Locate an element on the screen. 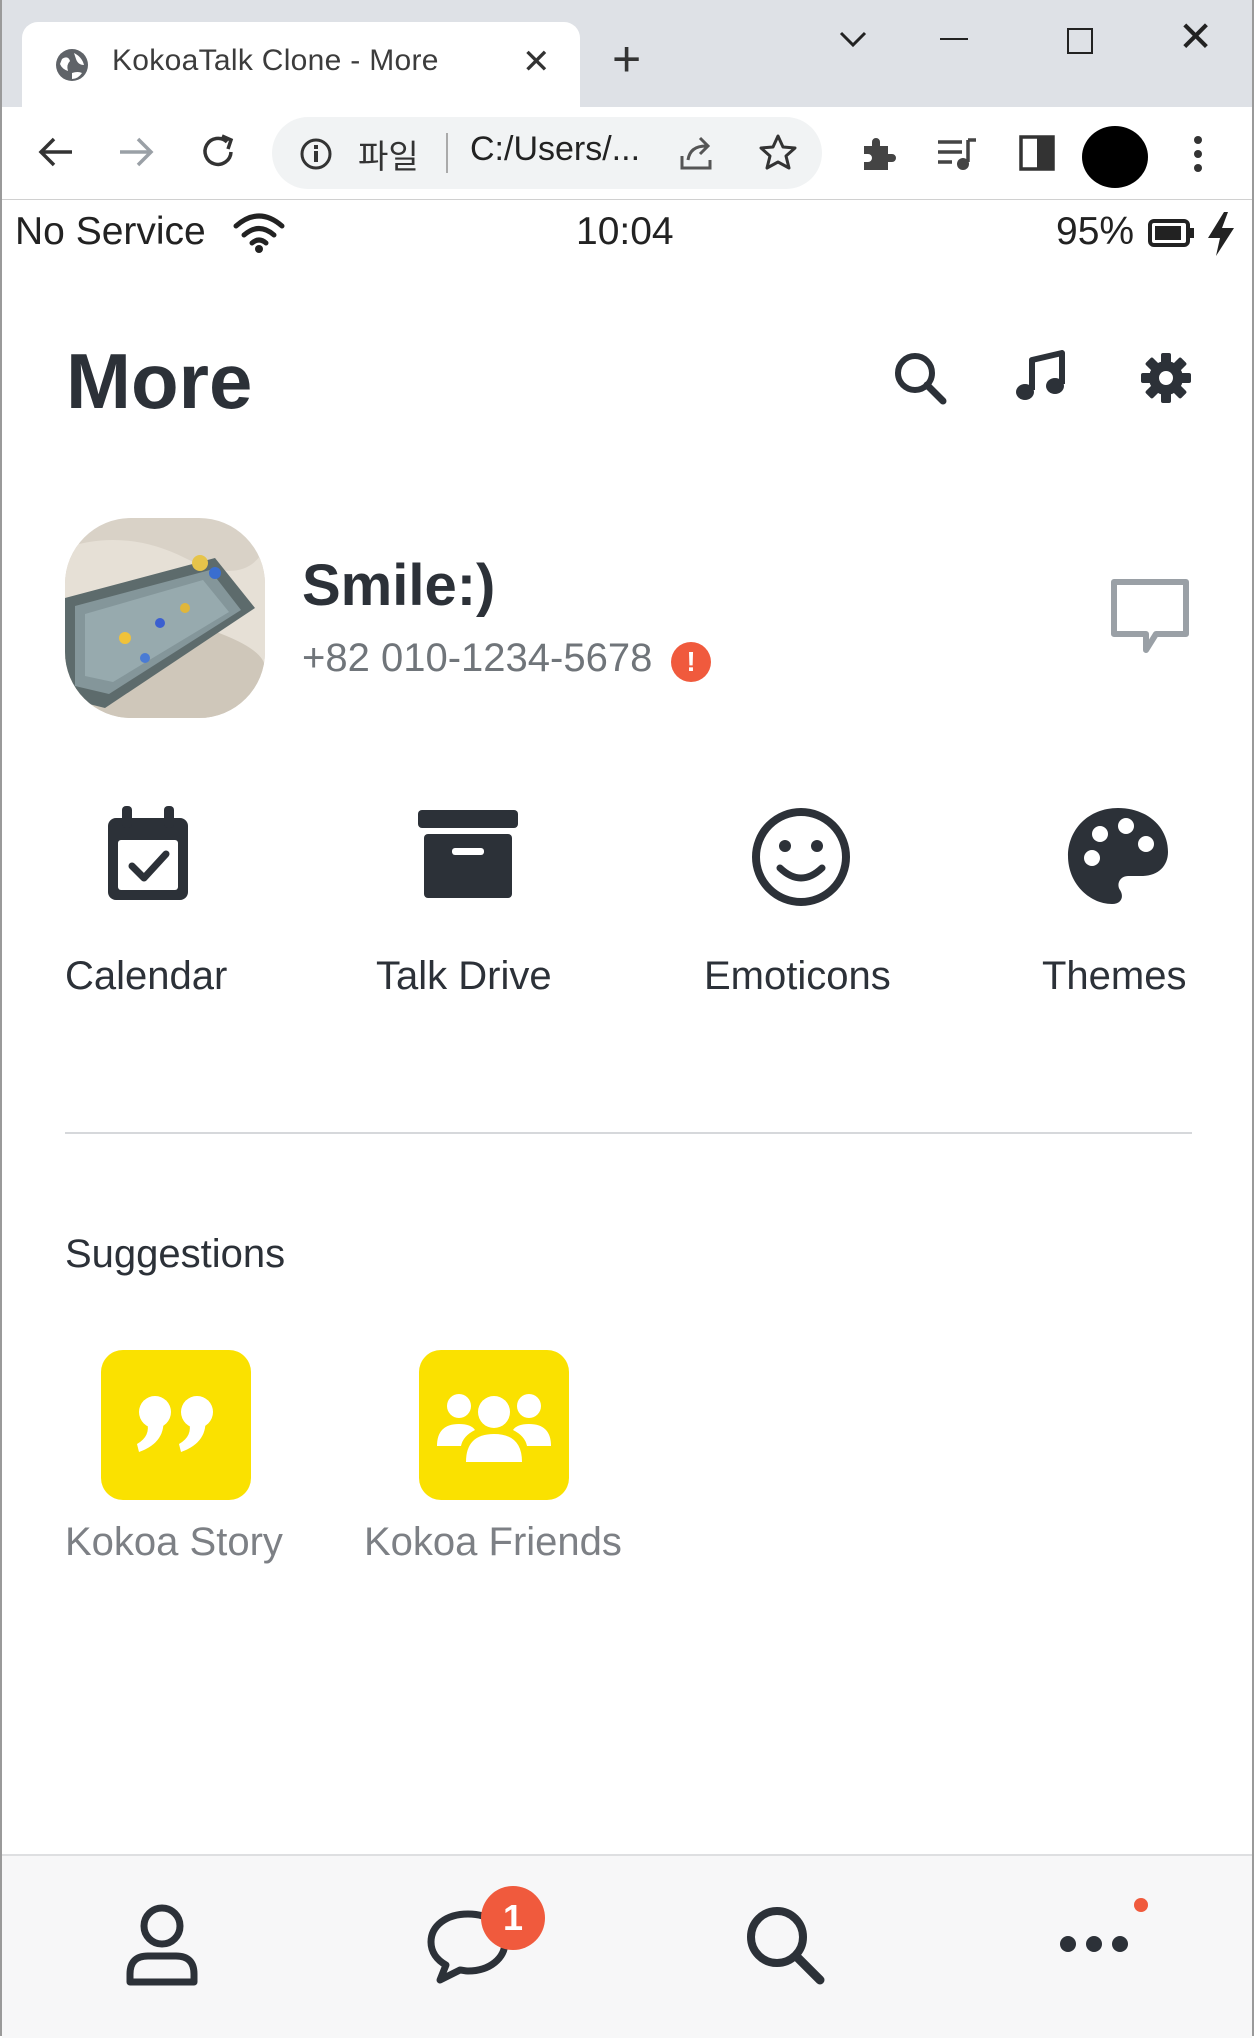 The height and width of the screenshot is (2038, 1254). forward-arrow-icon is located at coordinates (136, 152).